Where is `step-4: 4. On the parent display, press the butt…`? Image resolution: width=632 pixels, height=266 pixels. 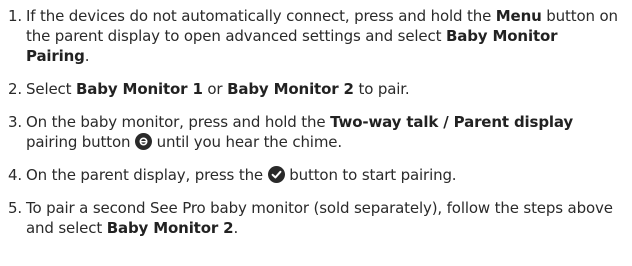 step-4: 4. On the parent display, press the butt… is located at coordinates (316, 175).